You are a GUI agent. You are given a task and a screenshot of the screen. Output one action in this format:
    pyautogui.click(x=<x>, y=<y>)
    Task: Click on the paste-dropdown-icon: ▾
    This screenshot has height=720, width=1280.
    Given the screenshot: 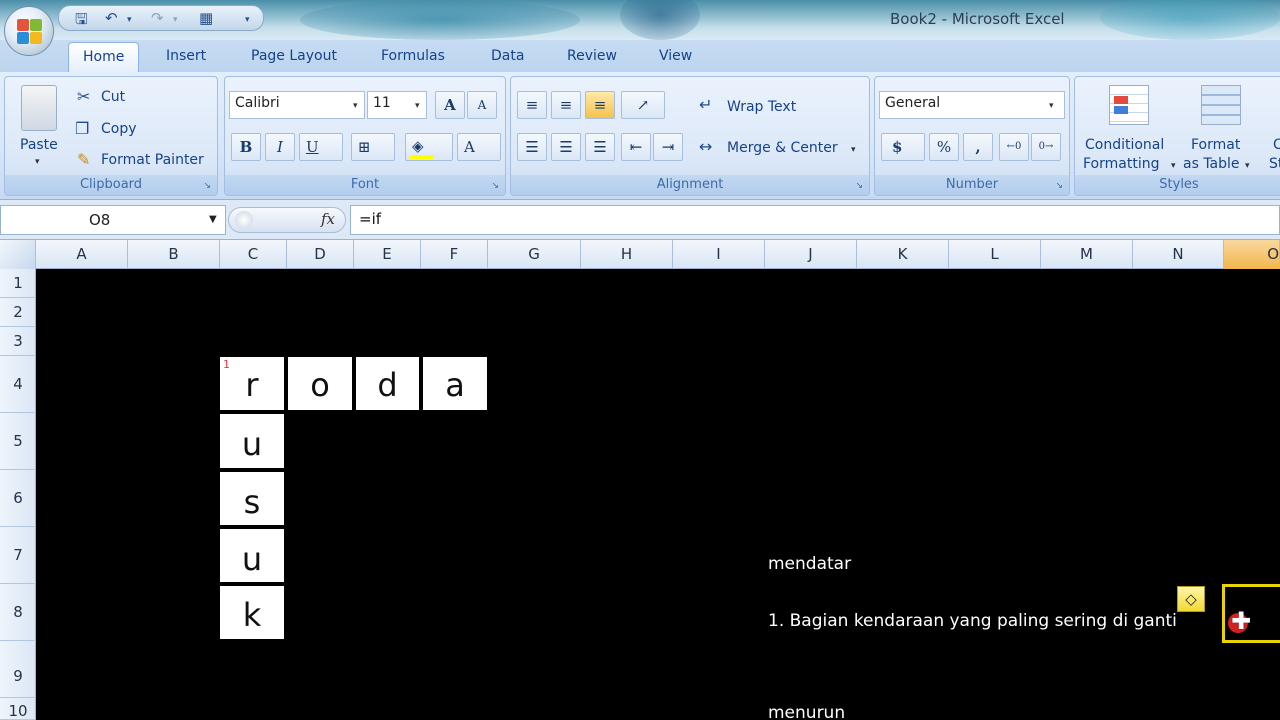 What is the action you would take?
    pyautogui.click(x=37, y=162)
    